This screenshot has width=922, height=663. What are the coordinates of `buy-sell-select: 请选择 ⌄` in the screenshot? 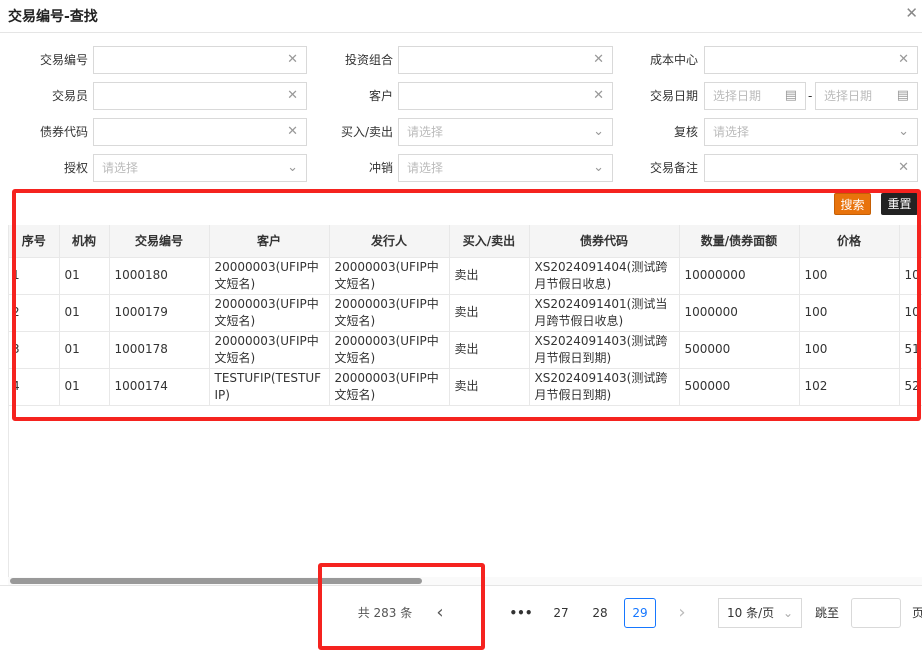 It's located at (505, 132).